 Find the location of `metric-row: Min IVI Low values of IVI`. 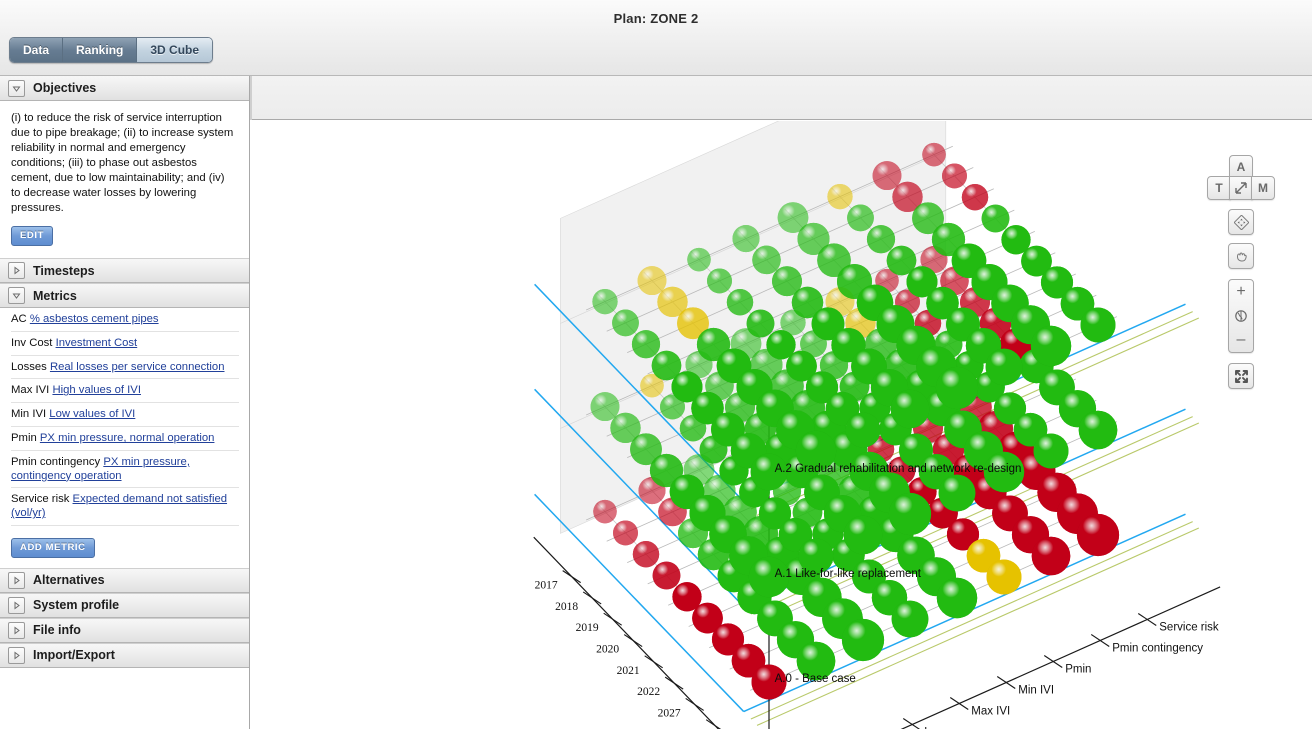

metric-row: Min IVI Low values of IVI is located at coordinates (125, 415).